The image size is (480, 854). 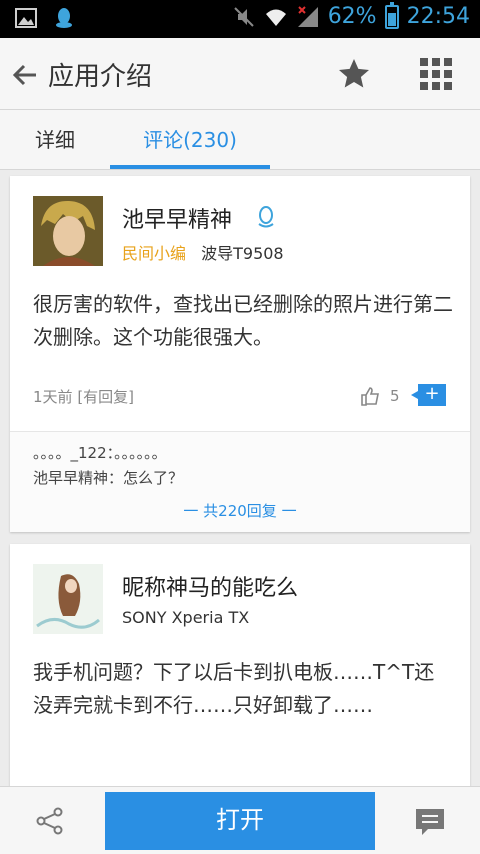 What do you see at coordinates (243, 320) in the screenshot?
I see `comment-text: 很厉害的软件，查找出已经删除的照片进行第二次删除。这个功能很强大。` at bounding box center [243, 320].